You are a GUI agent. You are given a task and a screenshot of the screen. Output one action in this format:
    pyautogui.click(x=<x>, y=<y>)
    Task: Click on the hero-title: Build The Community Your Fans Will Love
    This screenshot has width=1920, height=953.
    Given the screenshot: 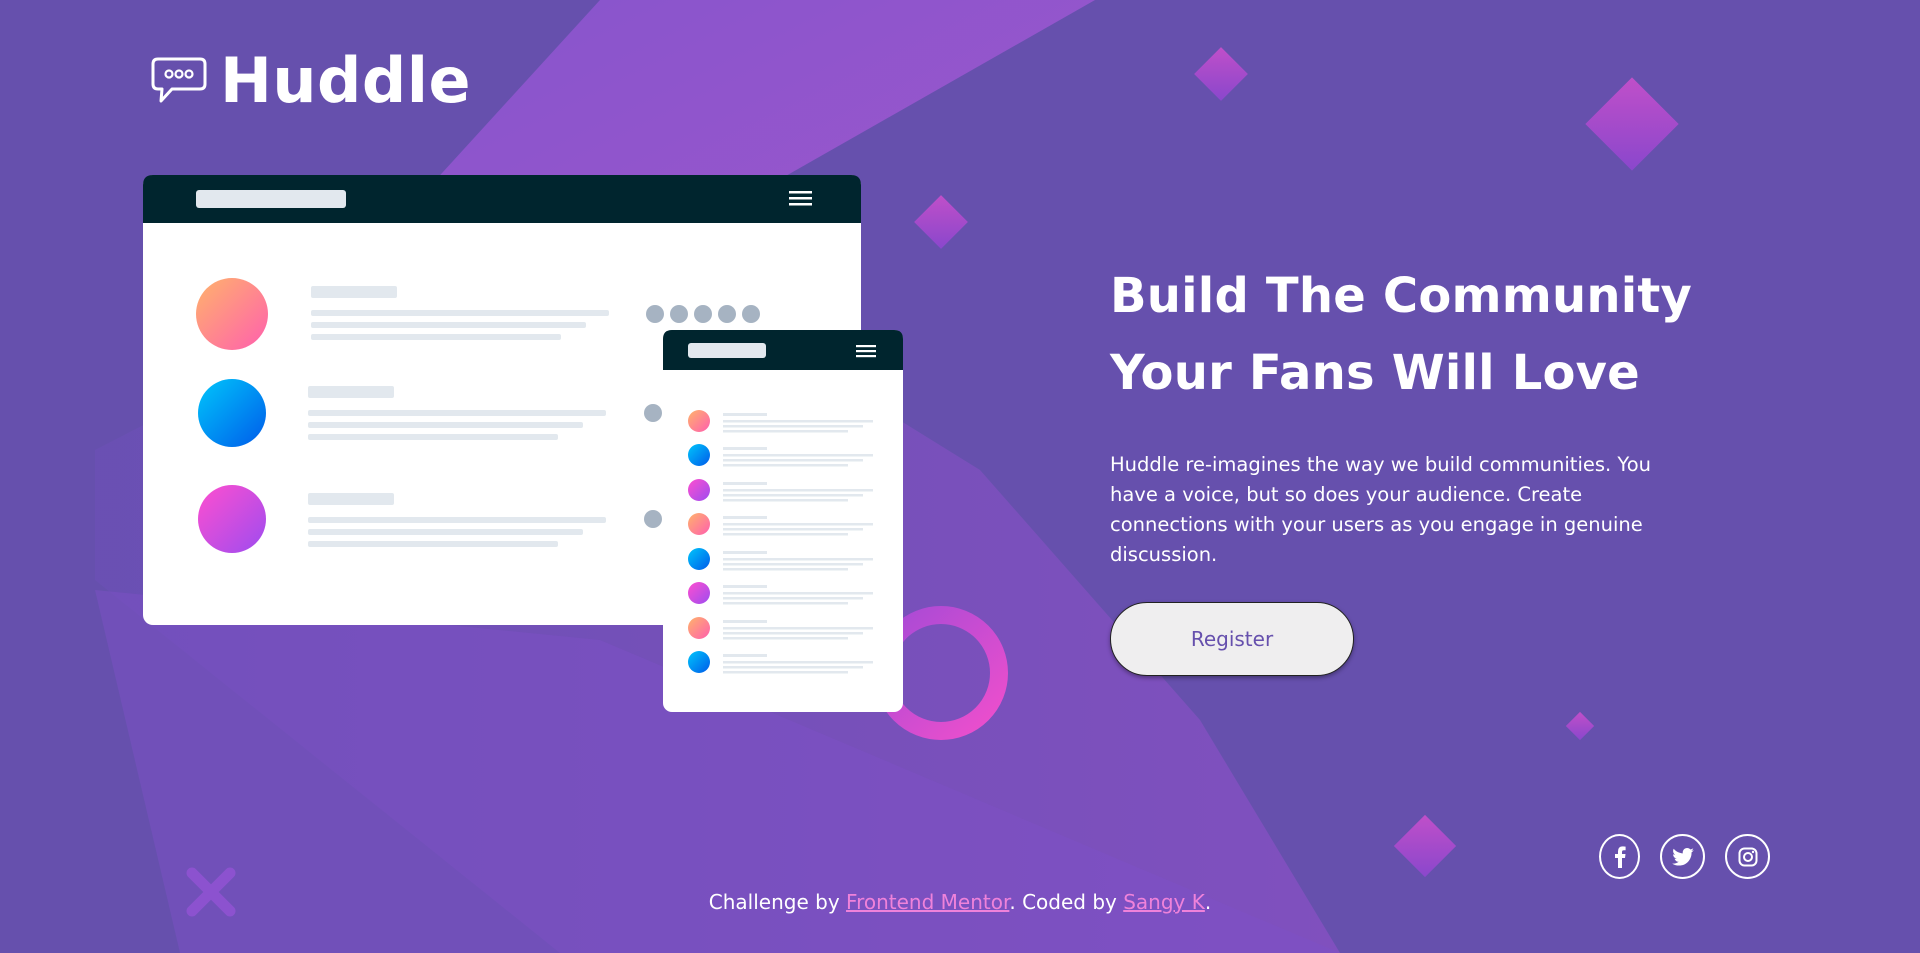 What is the action you would take?
    pyautogui.click(x=1405, y=335)
    